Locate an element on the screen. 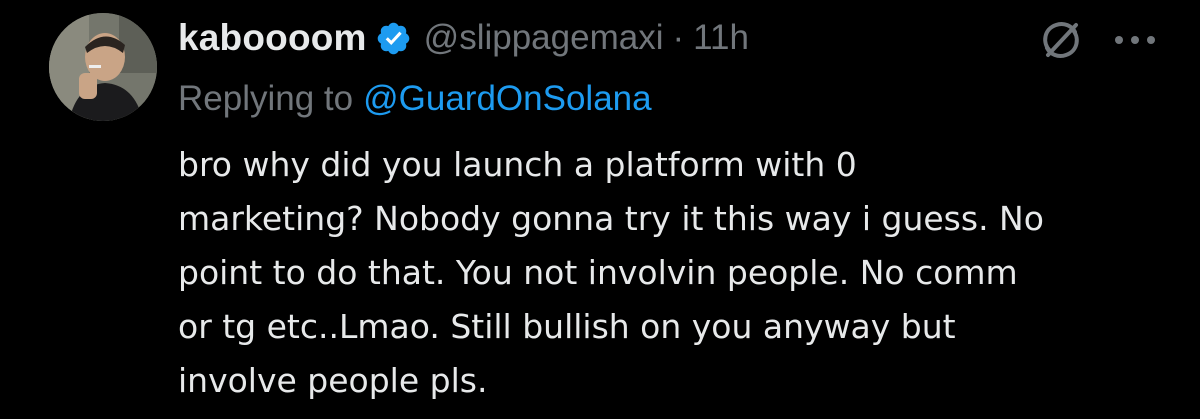 This screenshot has width=1200, height=419. verified-badge-icon is located at coordinates (393, 38).